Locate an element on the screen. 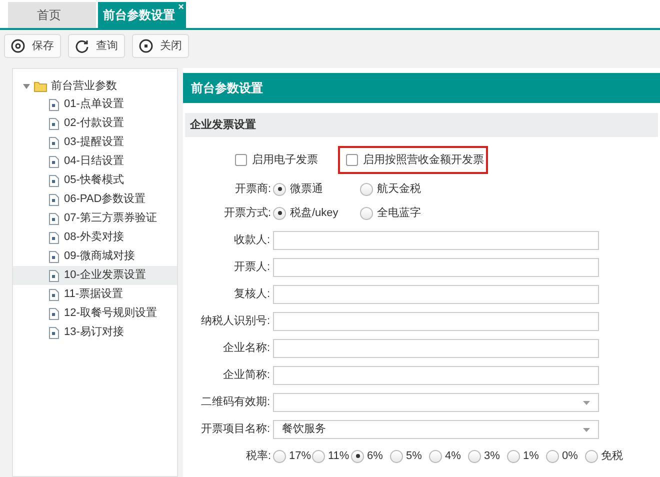 This screenshot has height=477, width=660. radio-label: 6% is located at coordinates (375, 456).